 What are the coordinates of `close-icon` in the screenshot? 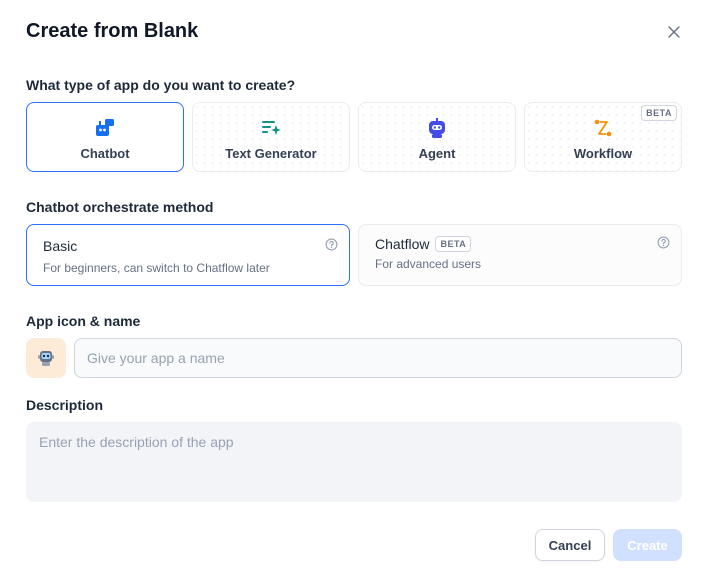 It's located at (674, 32).